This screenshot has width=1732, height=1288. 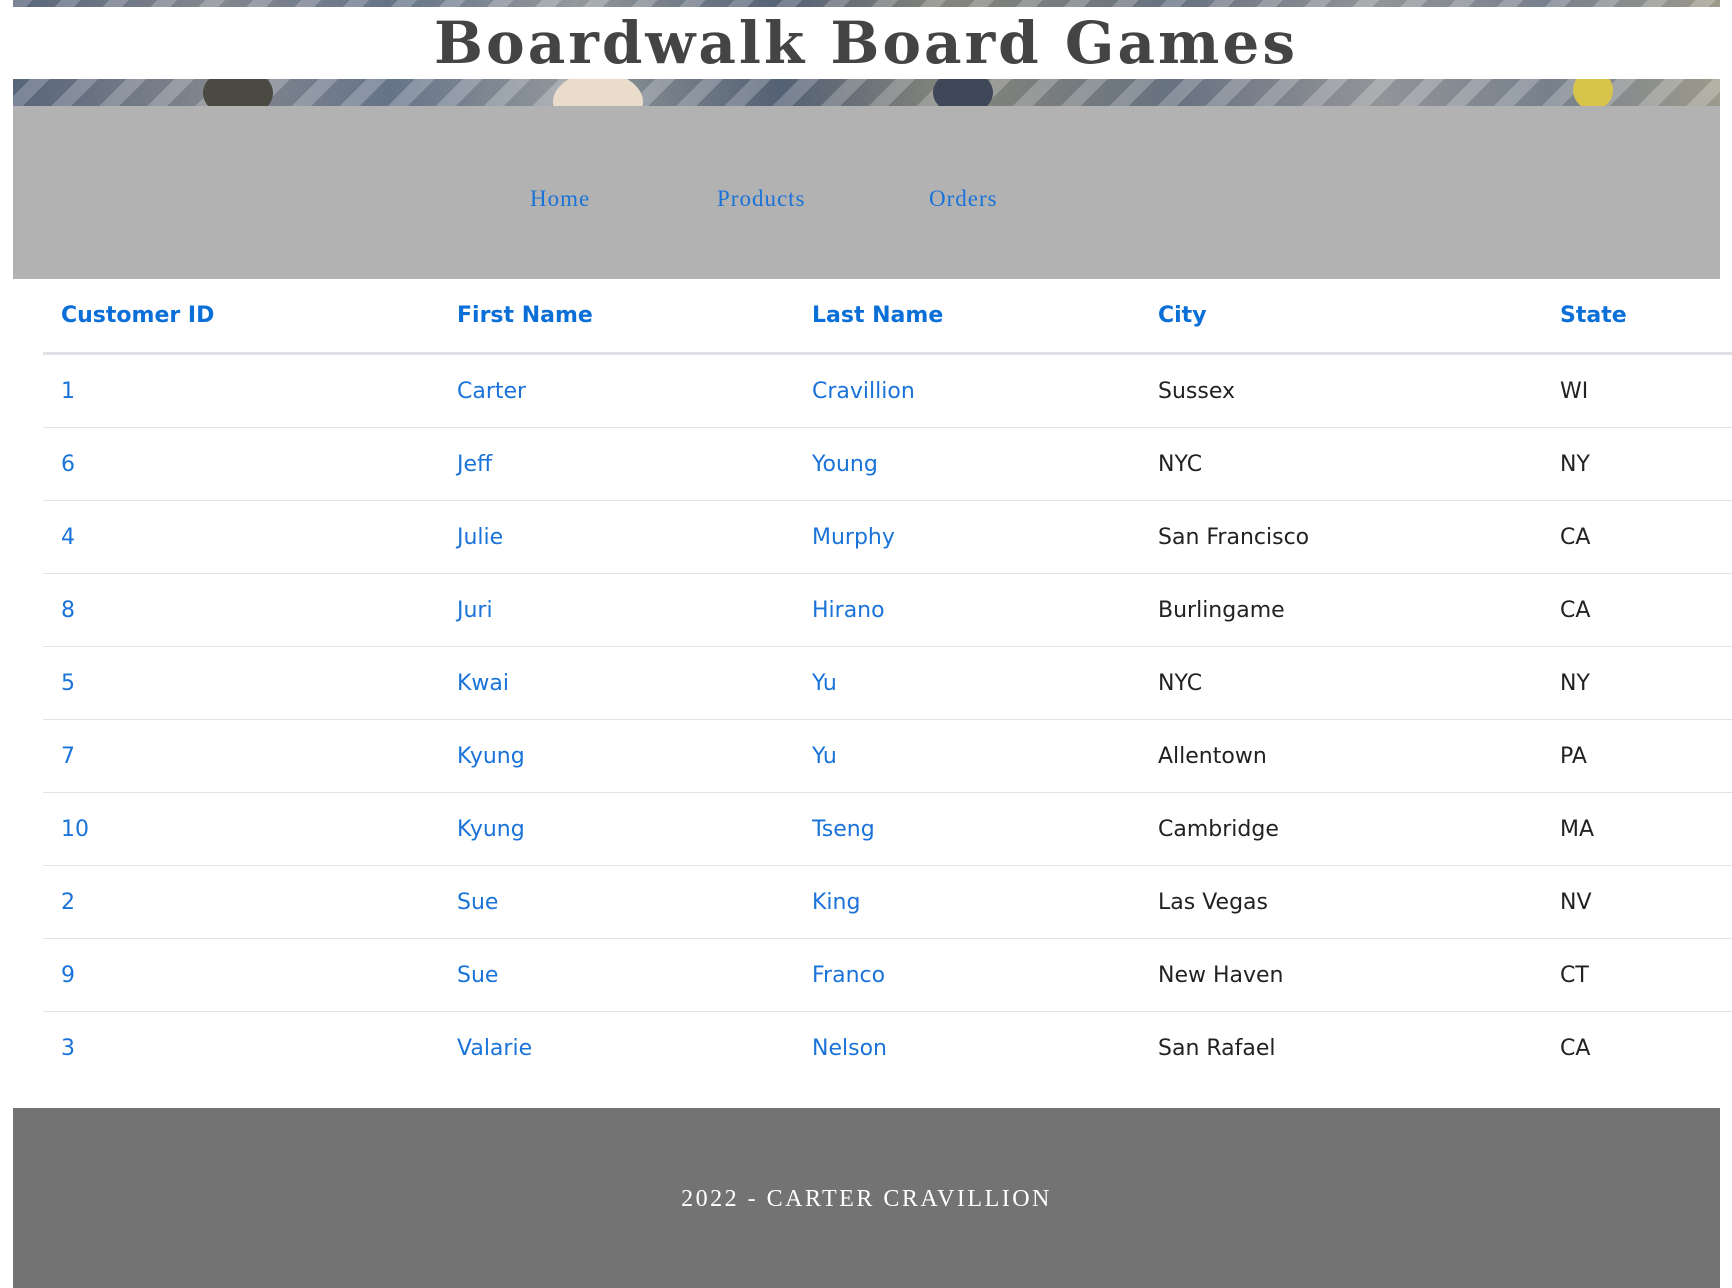 What do you see at coordinates (616, 1048) in the screenshot?
I see `cell-first-name: Valarie` at bounding box center [616, 1048].